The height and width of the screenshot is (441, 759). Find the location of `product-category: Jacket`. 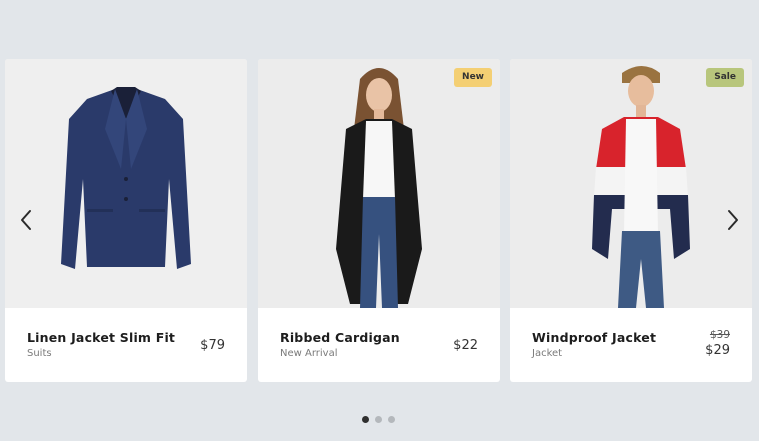

product-category: Jacket is located at coordinates (547, 353).